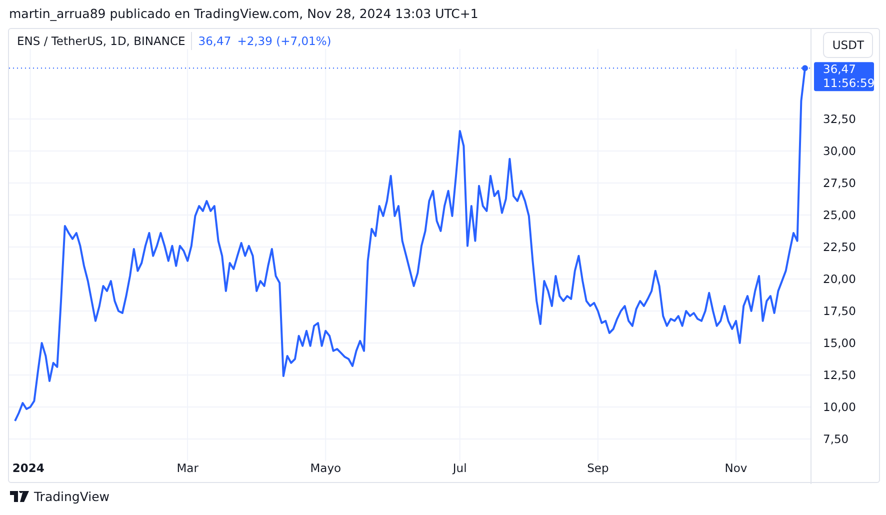 The image size is (886, 515). What do you see at coordinates (100, 41) in the screenshot?
I see `symbol-legend: ENS / TetherUS, 1D, BINANCE` at bounding box center [100, 41].